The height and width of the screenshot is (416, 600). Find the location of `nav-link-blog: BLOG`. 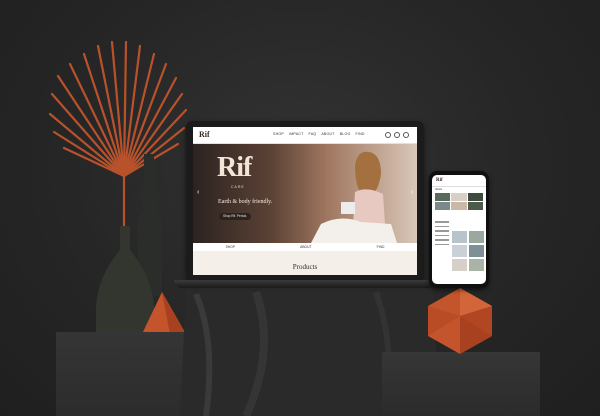

nav-link-blog: BLOG is located at coordinates (345, 134).